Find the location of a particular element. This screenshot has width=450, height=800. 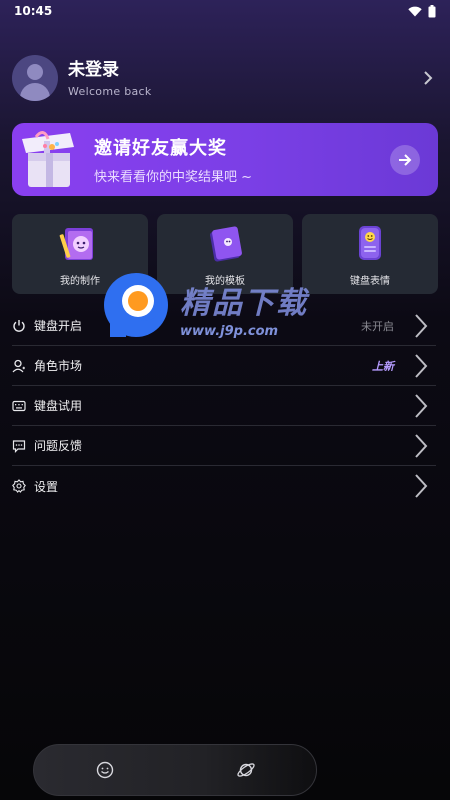

menu-label: 角色市场 is located at coordinates (58, 366).